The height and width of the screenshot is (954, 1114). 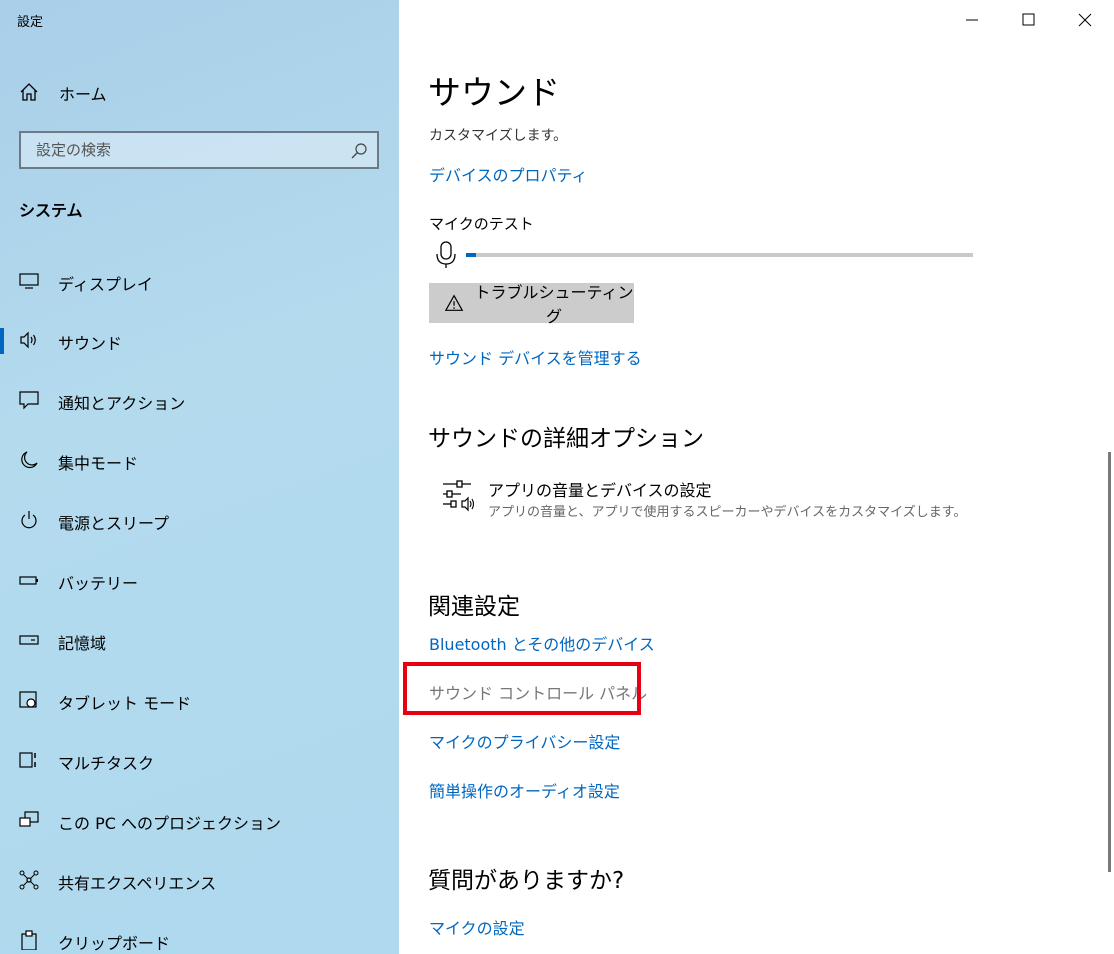 What do you see at coordinates (181, 150) in the screenshot?
I see `search-input` at bounding box center [181, 150].